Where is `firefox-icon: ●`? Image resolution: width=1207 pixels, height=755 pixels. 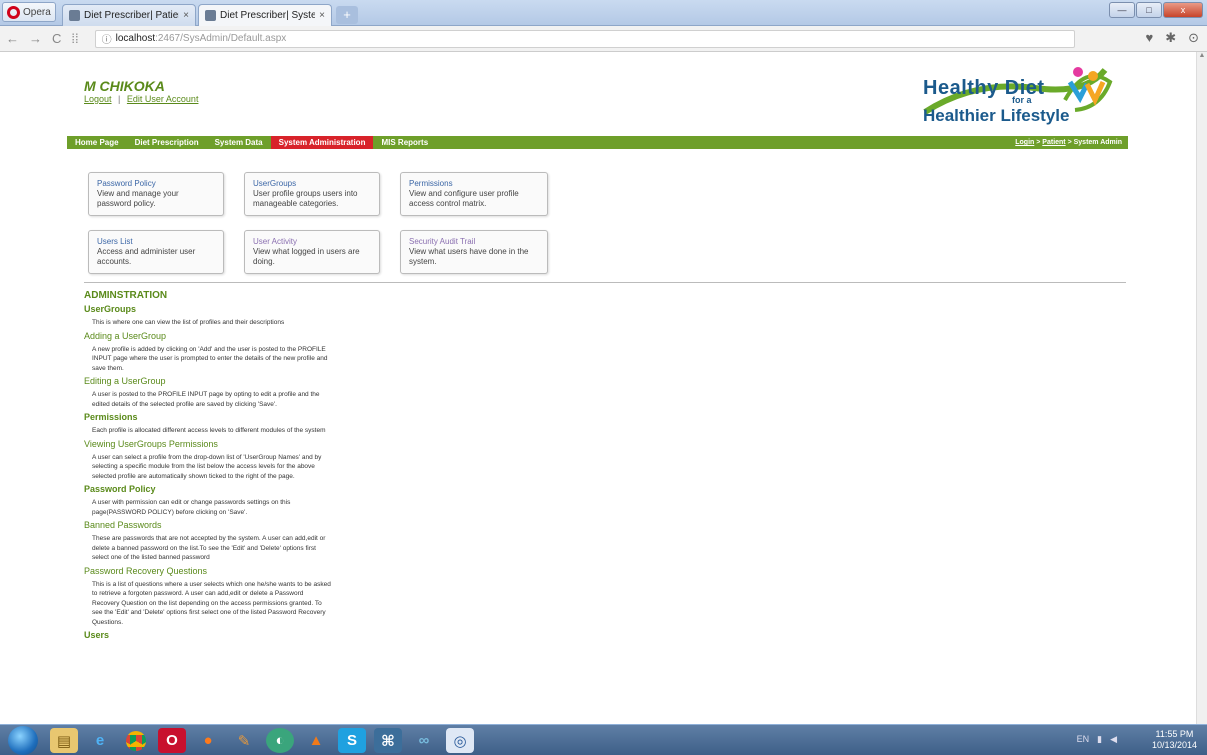
firefox-icon: ● is located at coordinates (208, 740).